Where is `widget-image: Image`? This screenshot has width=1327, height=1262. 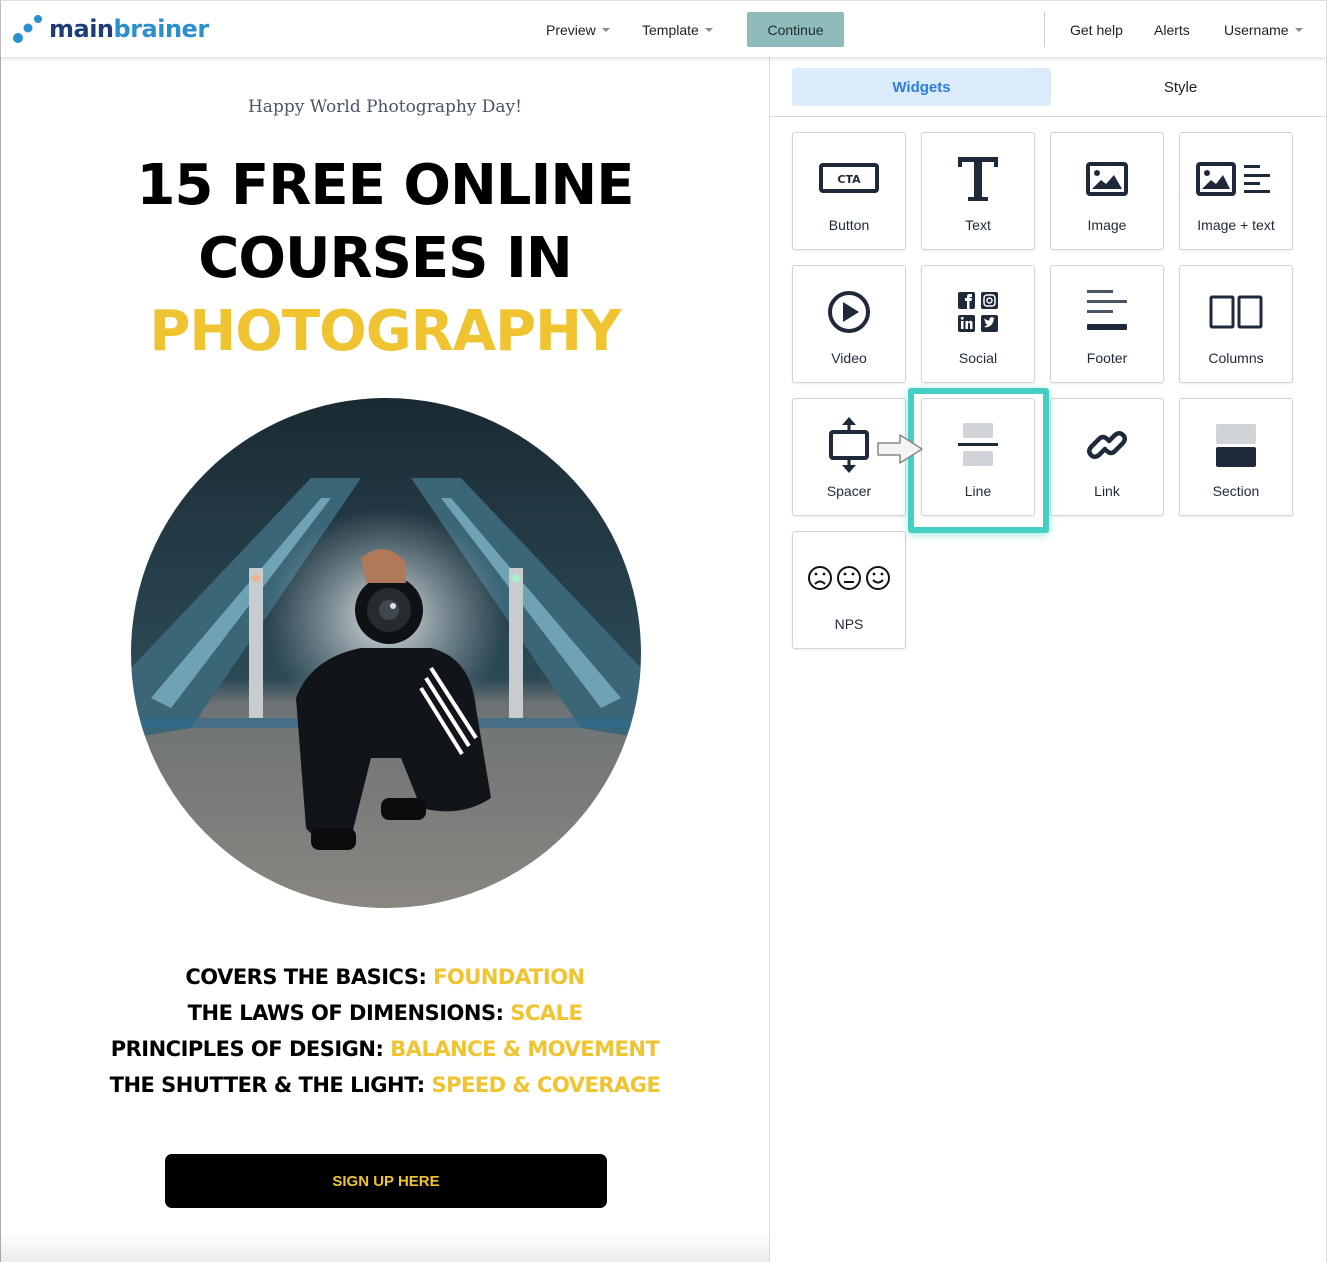 widget-image: Image is located at coordinates (1107, 191).